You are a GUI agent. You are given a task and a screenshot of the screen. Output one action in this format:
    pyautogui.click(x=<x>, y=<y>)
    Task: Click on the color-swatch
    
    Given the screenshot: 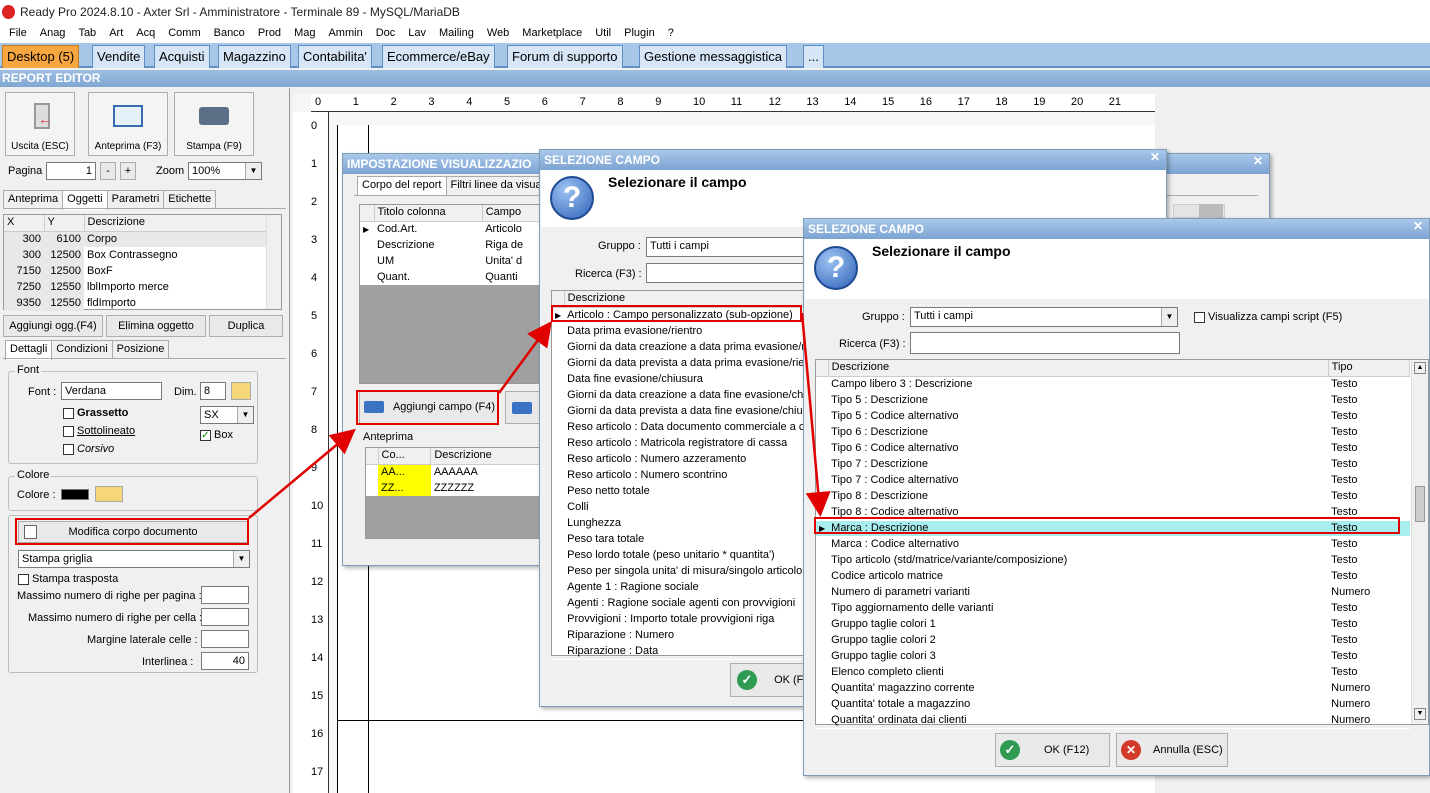 What is the action you would take?
    pyautogui.click(x=75, y=494)
    